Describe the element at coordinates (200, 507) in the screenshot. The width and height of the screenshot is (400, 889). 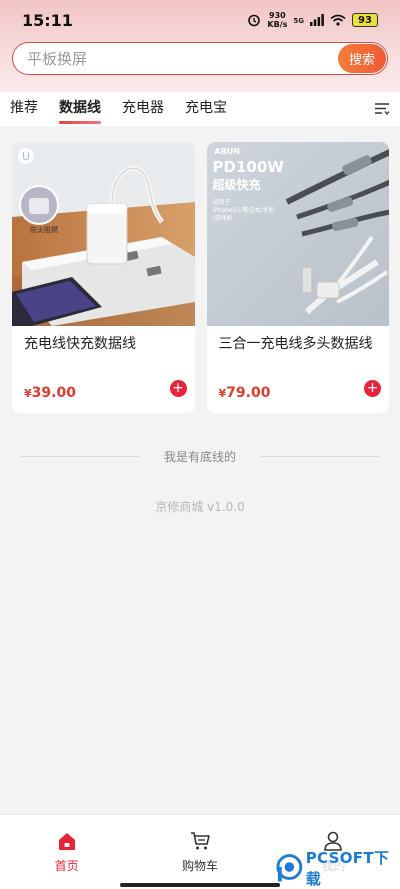
I see `app-version: 京修商城 v1.0.0` at that location.